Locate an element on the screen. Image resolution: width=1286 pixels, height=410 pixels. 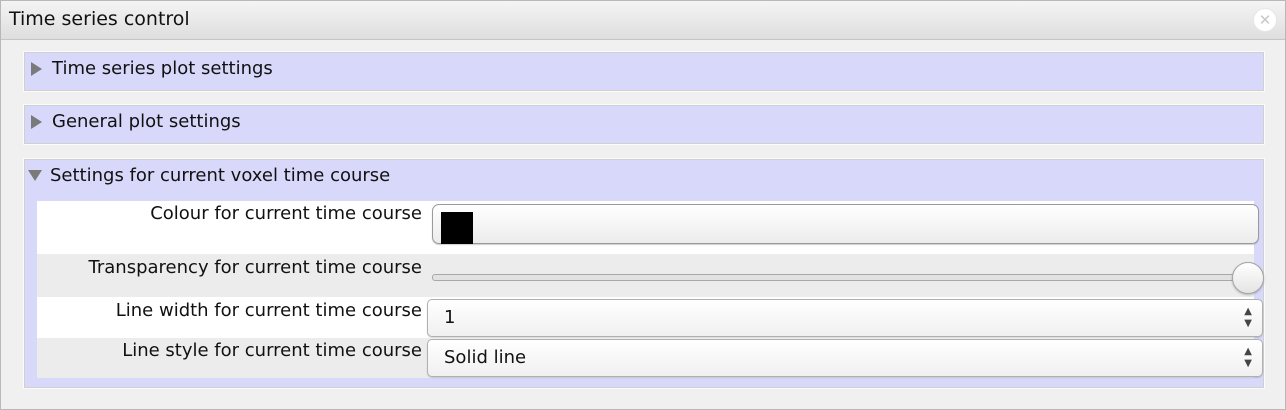
transparency-row: Transparency for current time course is located at coordinates (650, 275).